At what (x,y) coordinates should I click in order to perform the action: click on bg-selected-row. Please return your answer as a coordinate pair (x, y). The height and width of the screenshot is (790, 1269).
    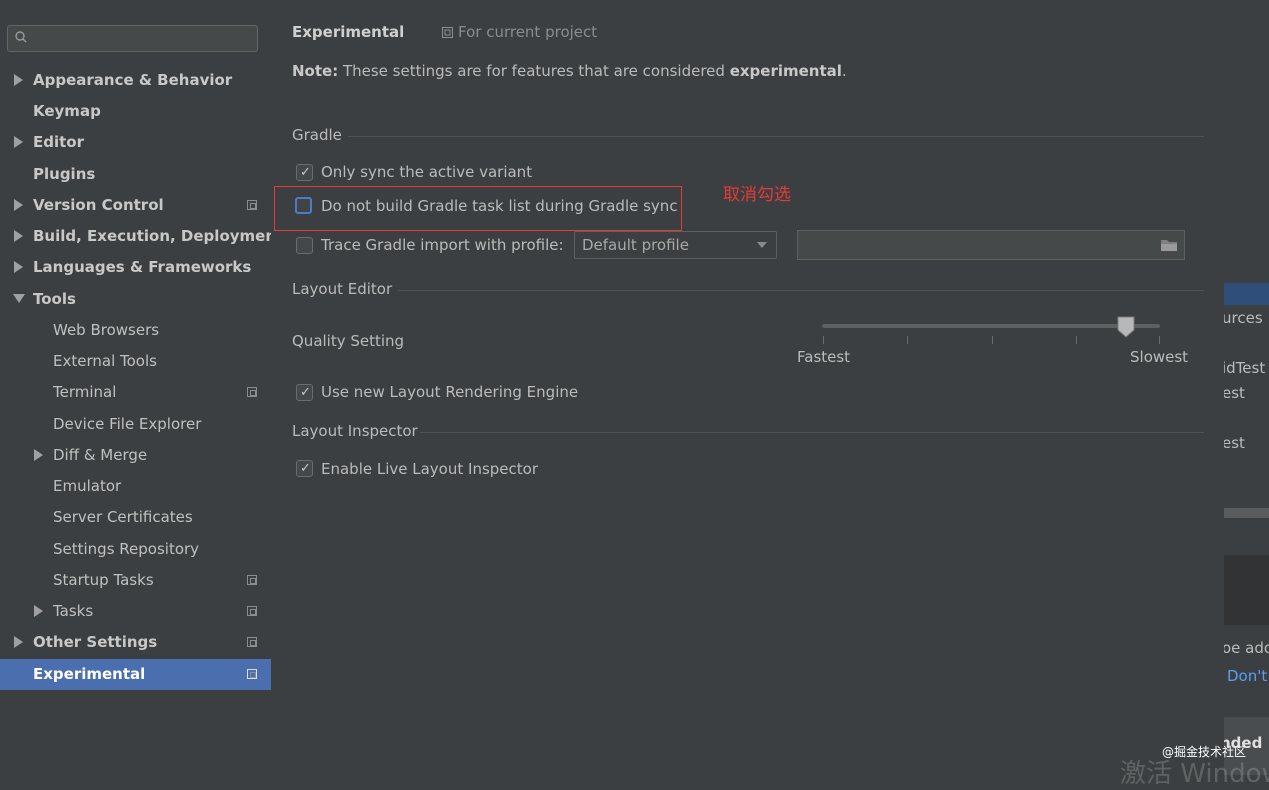
    Looking at the image, I should click on (1246, 294).